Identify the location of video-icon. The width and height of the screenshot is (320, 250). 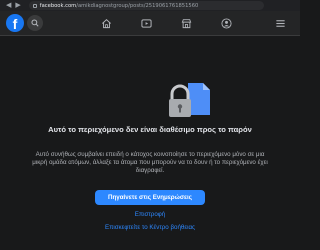
(146, 23).